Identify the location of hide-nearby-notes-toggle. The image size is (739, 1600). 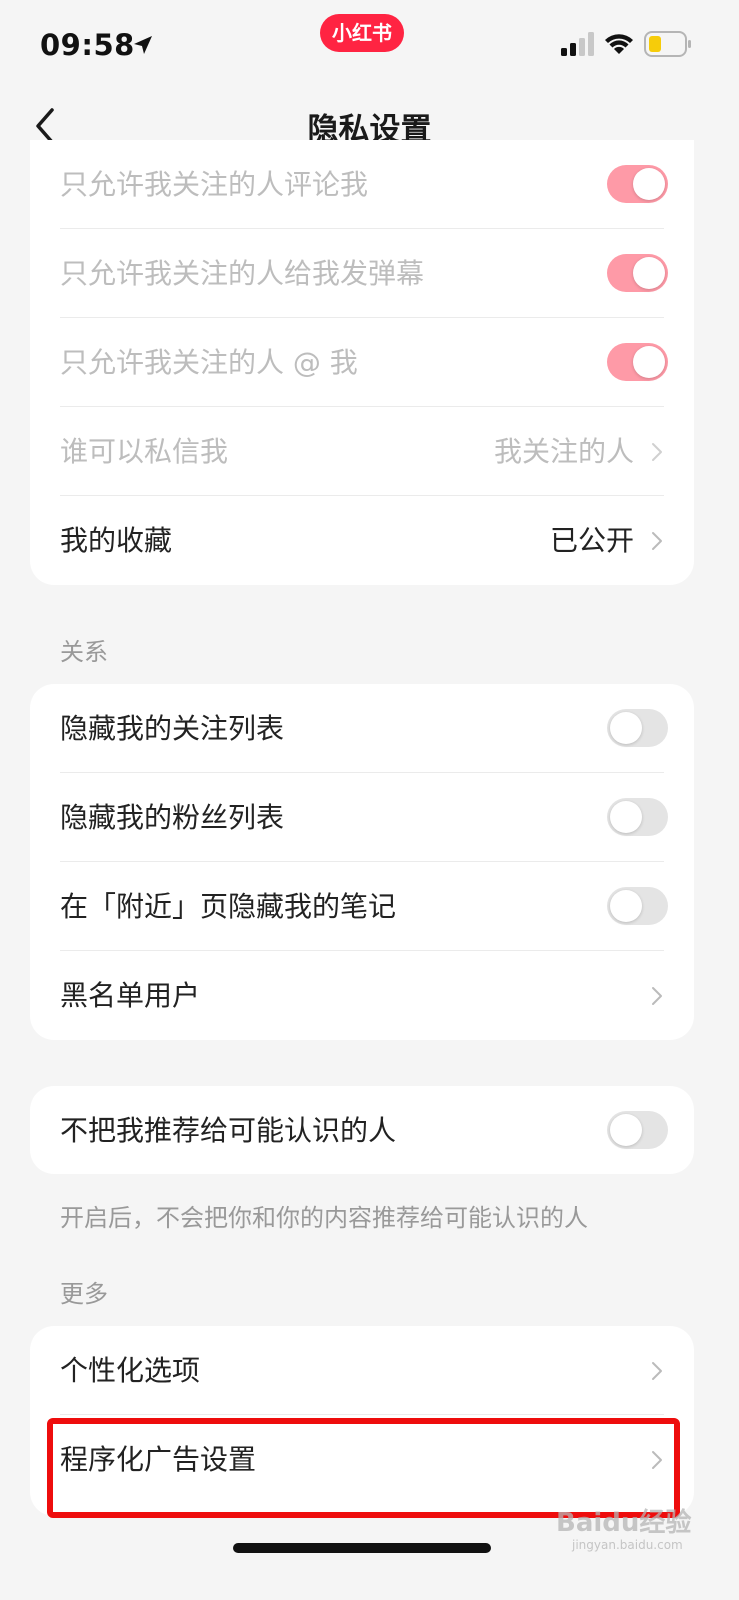
(637, 906).